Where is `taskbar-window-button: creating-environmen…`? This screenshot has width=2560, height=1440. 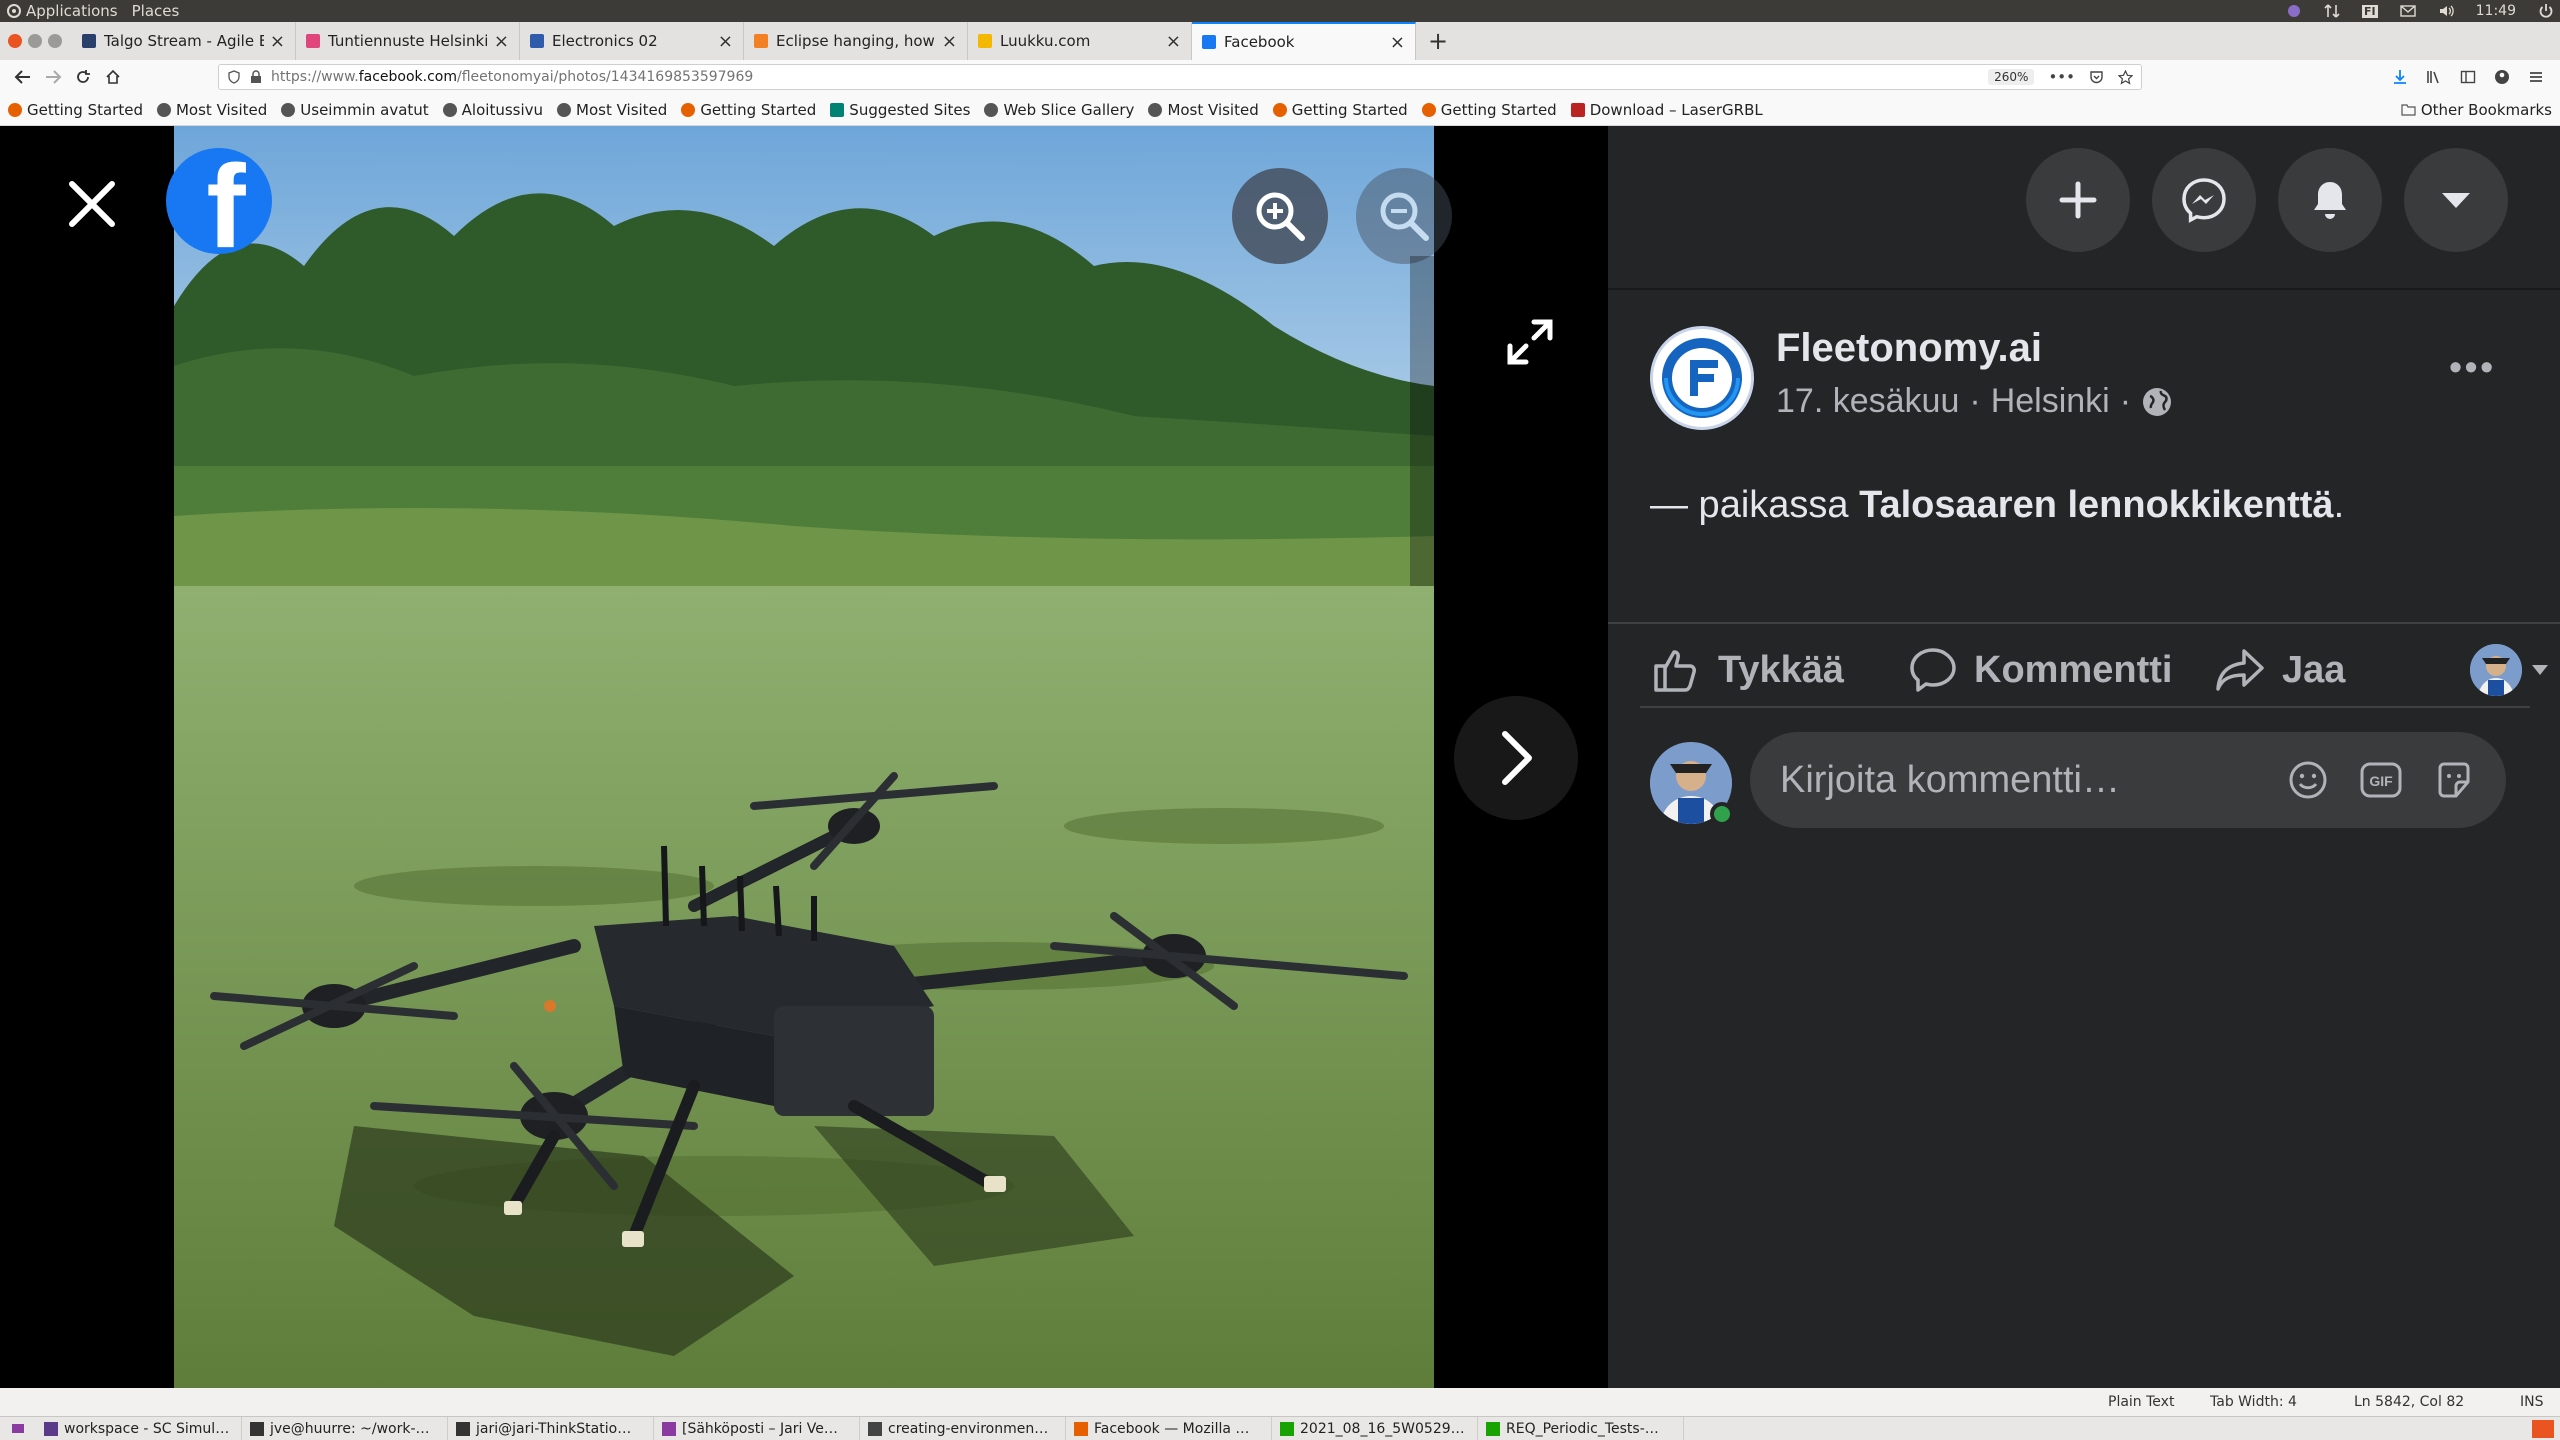 taskbar-window-button: creating-environmen… is located at coordinates (963, 1428).